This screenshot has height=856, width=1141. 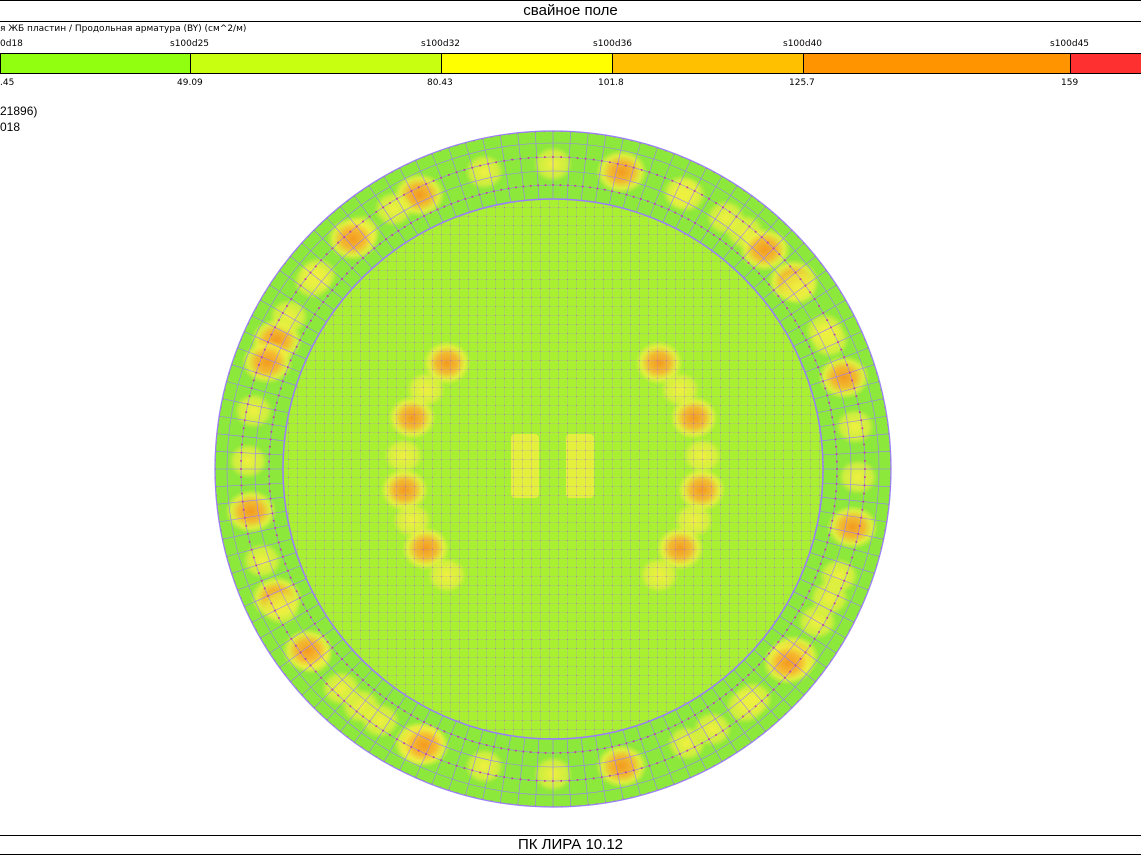 I want to click on footer-bar: ПК ЛИРА 10.12, so click(x=570, y=845).